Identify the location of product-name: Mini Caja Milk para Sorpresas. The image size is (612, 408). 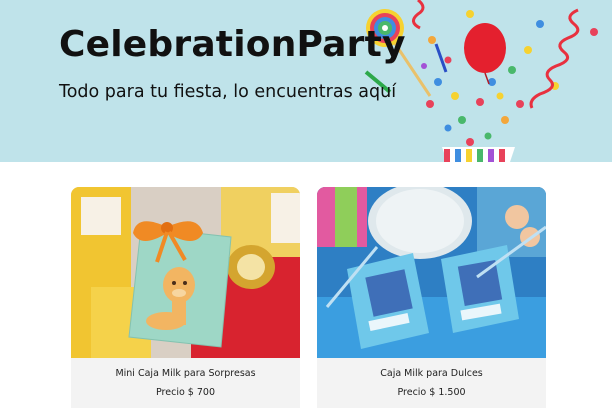
(185, 373).